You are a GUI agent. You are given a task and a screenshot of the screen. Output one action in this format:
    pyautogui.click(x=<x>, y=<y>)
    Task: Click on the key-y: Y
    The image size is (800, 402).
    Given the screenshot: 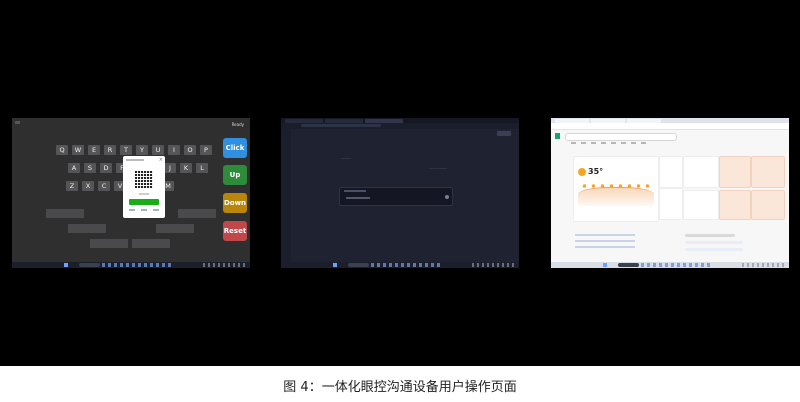 What is the action you would take?
    pyautogui.click(x=142, y=150)
    